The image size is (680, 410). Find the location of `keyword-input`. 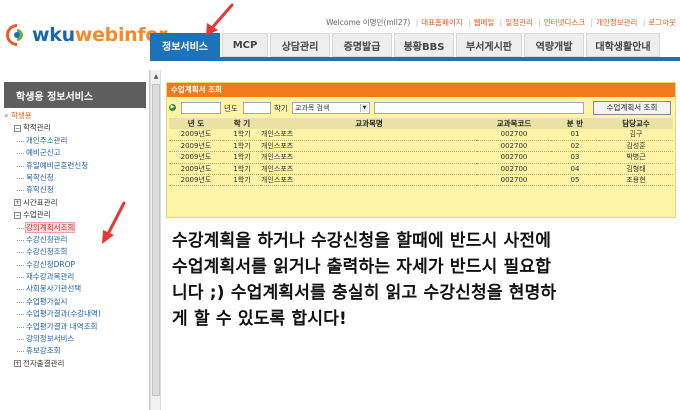

keyword-input is located at coordinates (479, 108).